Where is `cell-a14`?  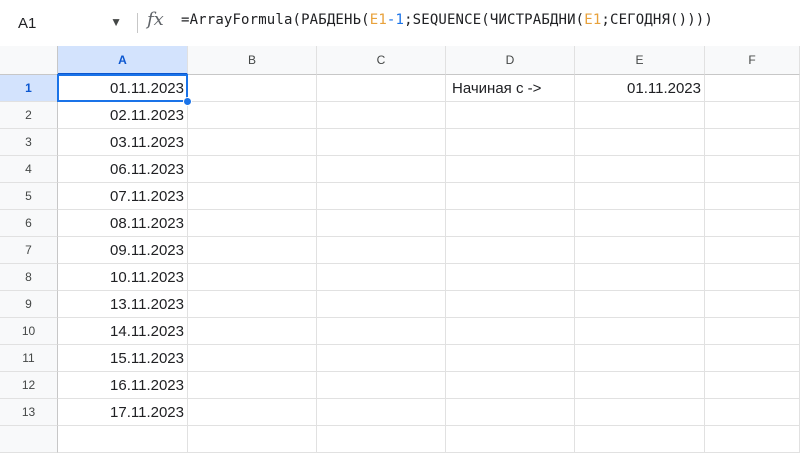 cell-a14 is located at coordinates (123, 439).